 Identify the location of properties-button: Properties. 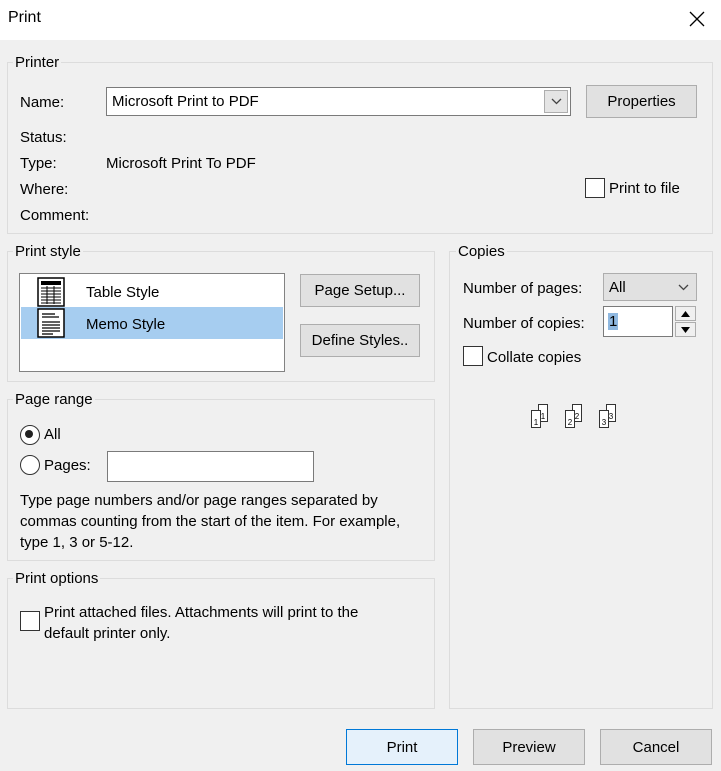
(641, 101).